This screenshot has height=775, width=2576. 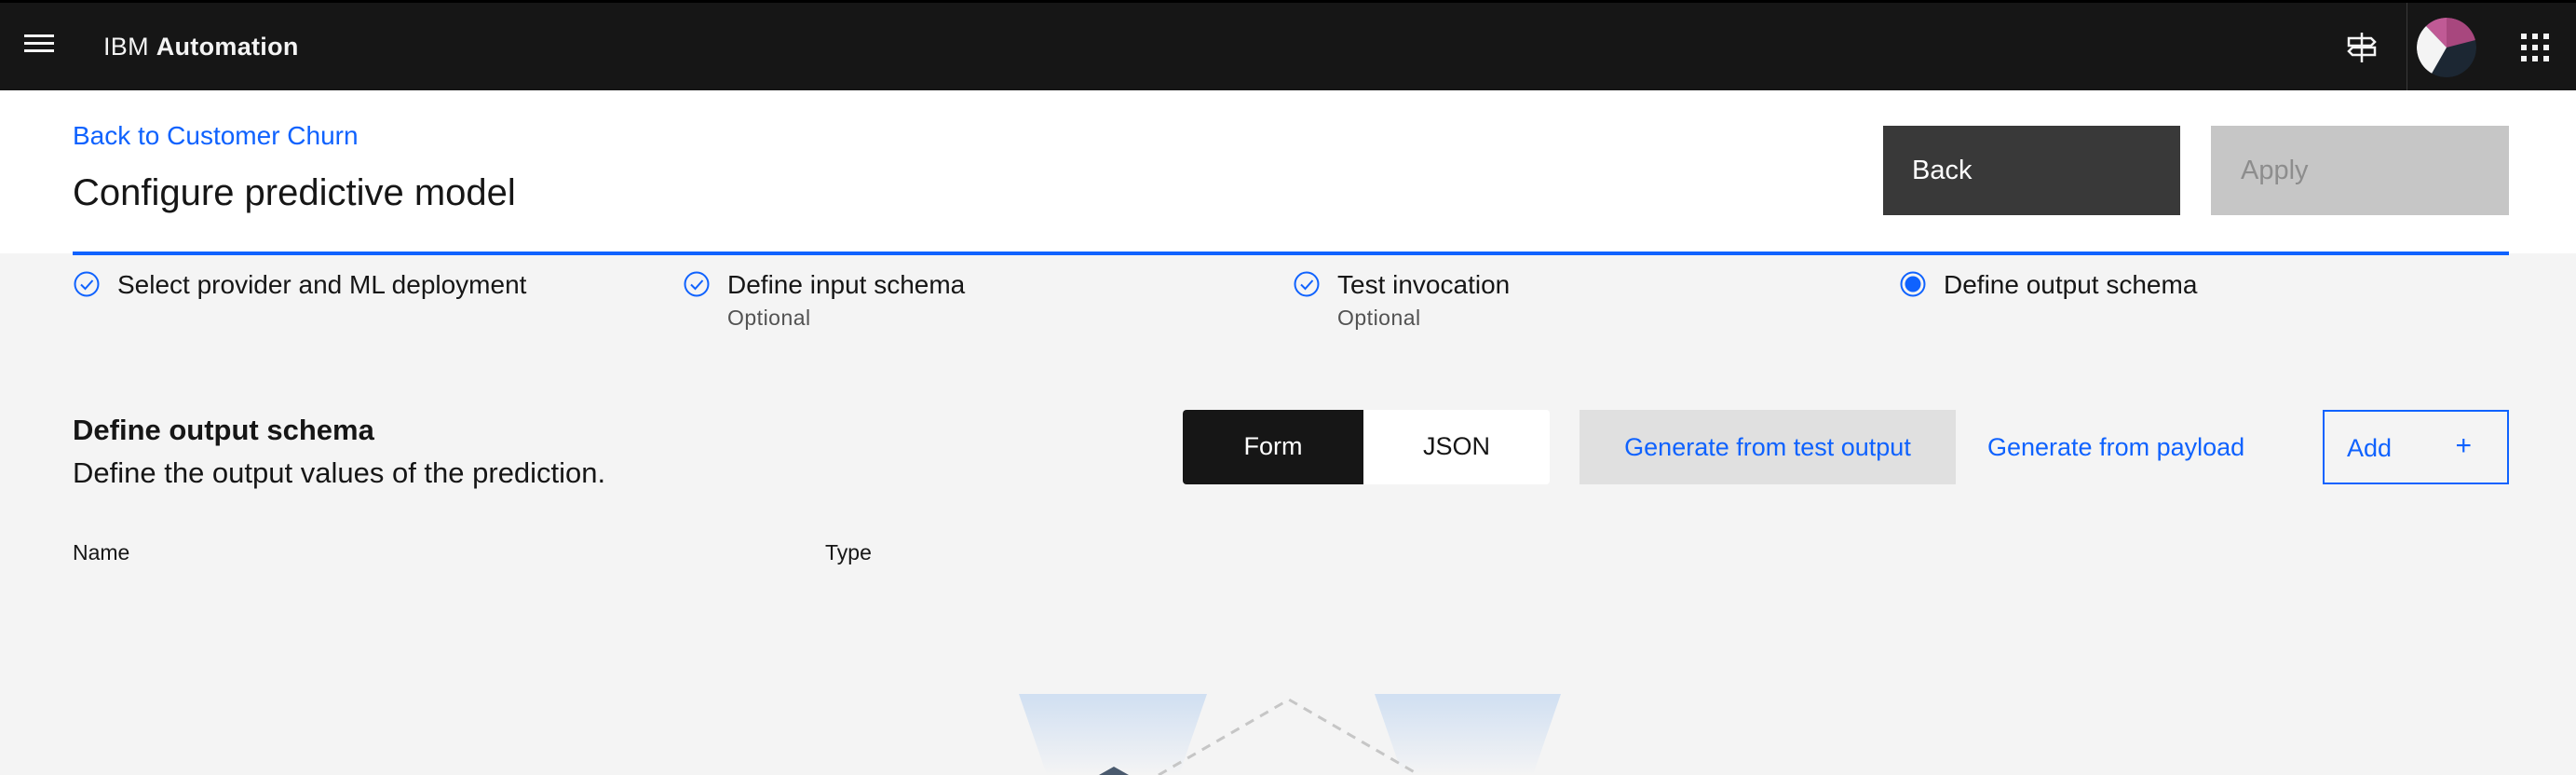 What do you see at coordinates (2463, 445) in the screenshot?
I see `add-icon: +` at bounding box center [2463, 445].